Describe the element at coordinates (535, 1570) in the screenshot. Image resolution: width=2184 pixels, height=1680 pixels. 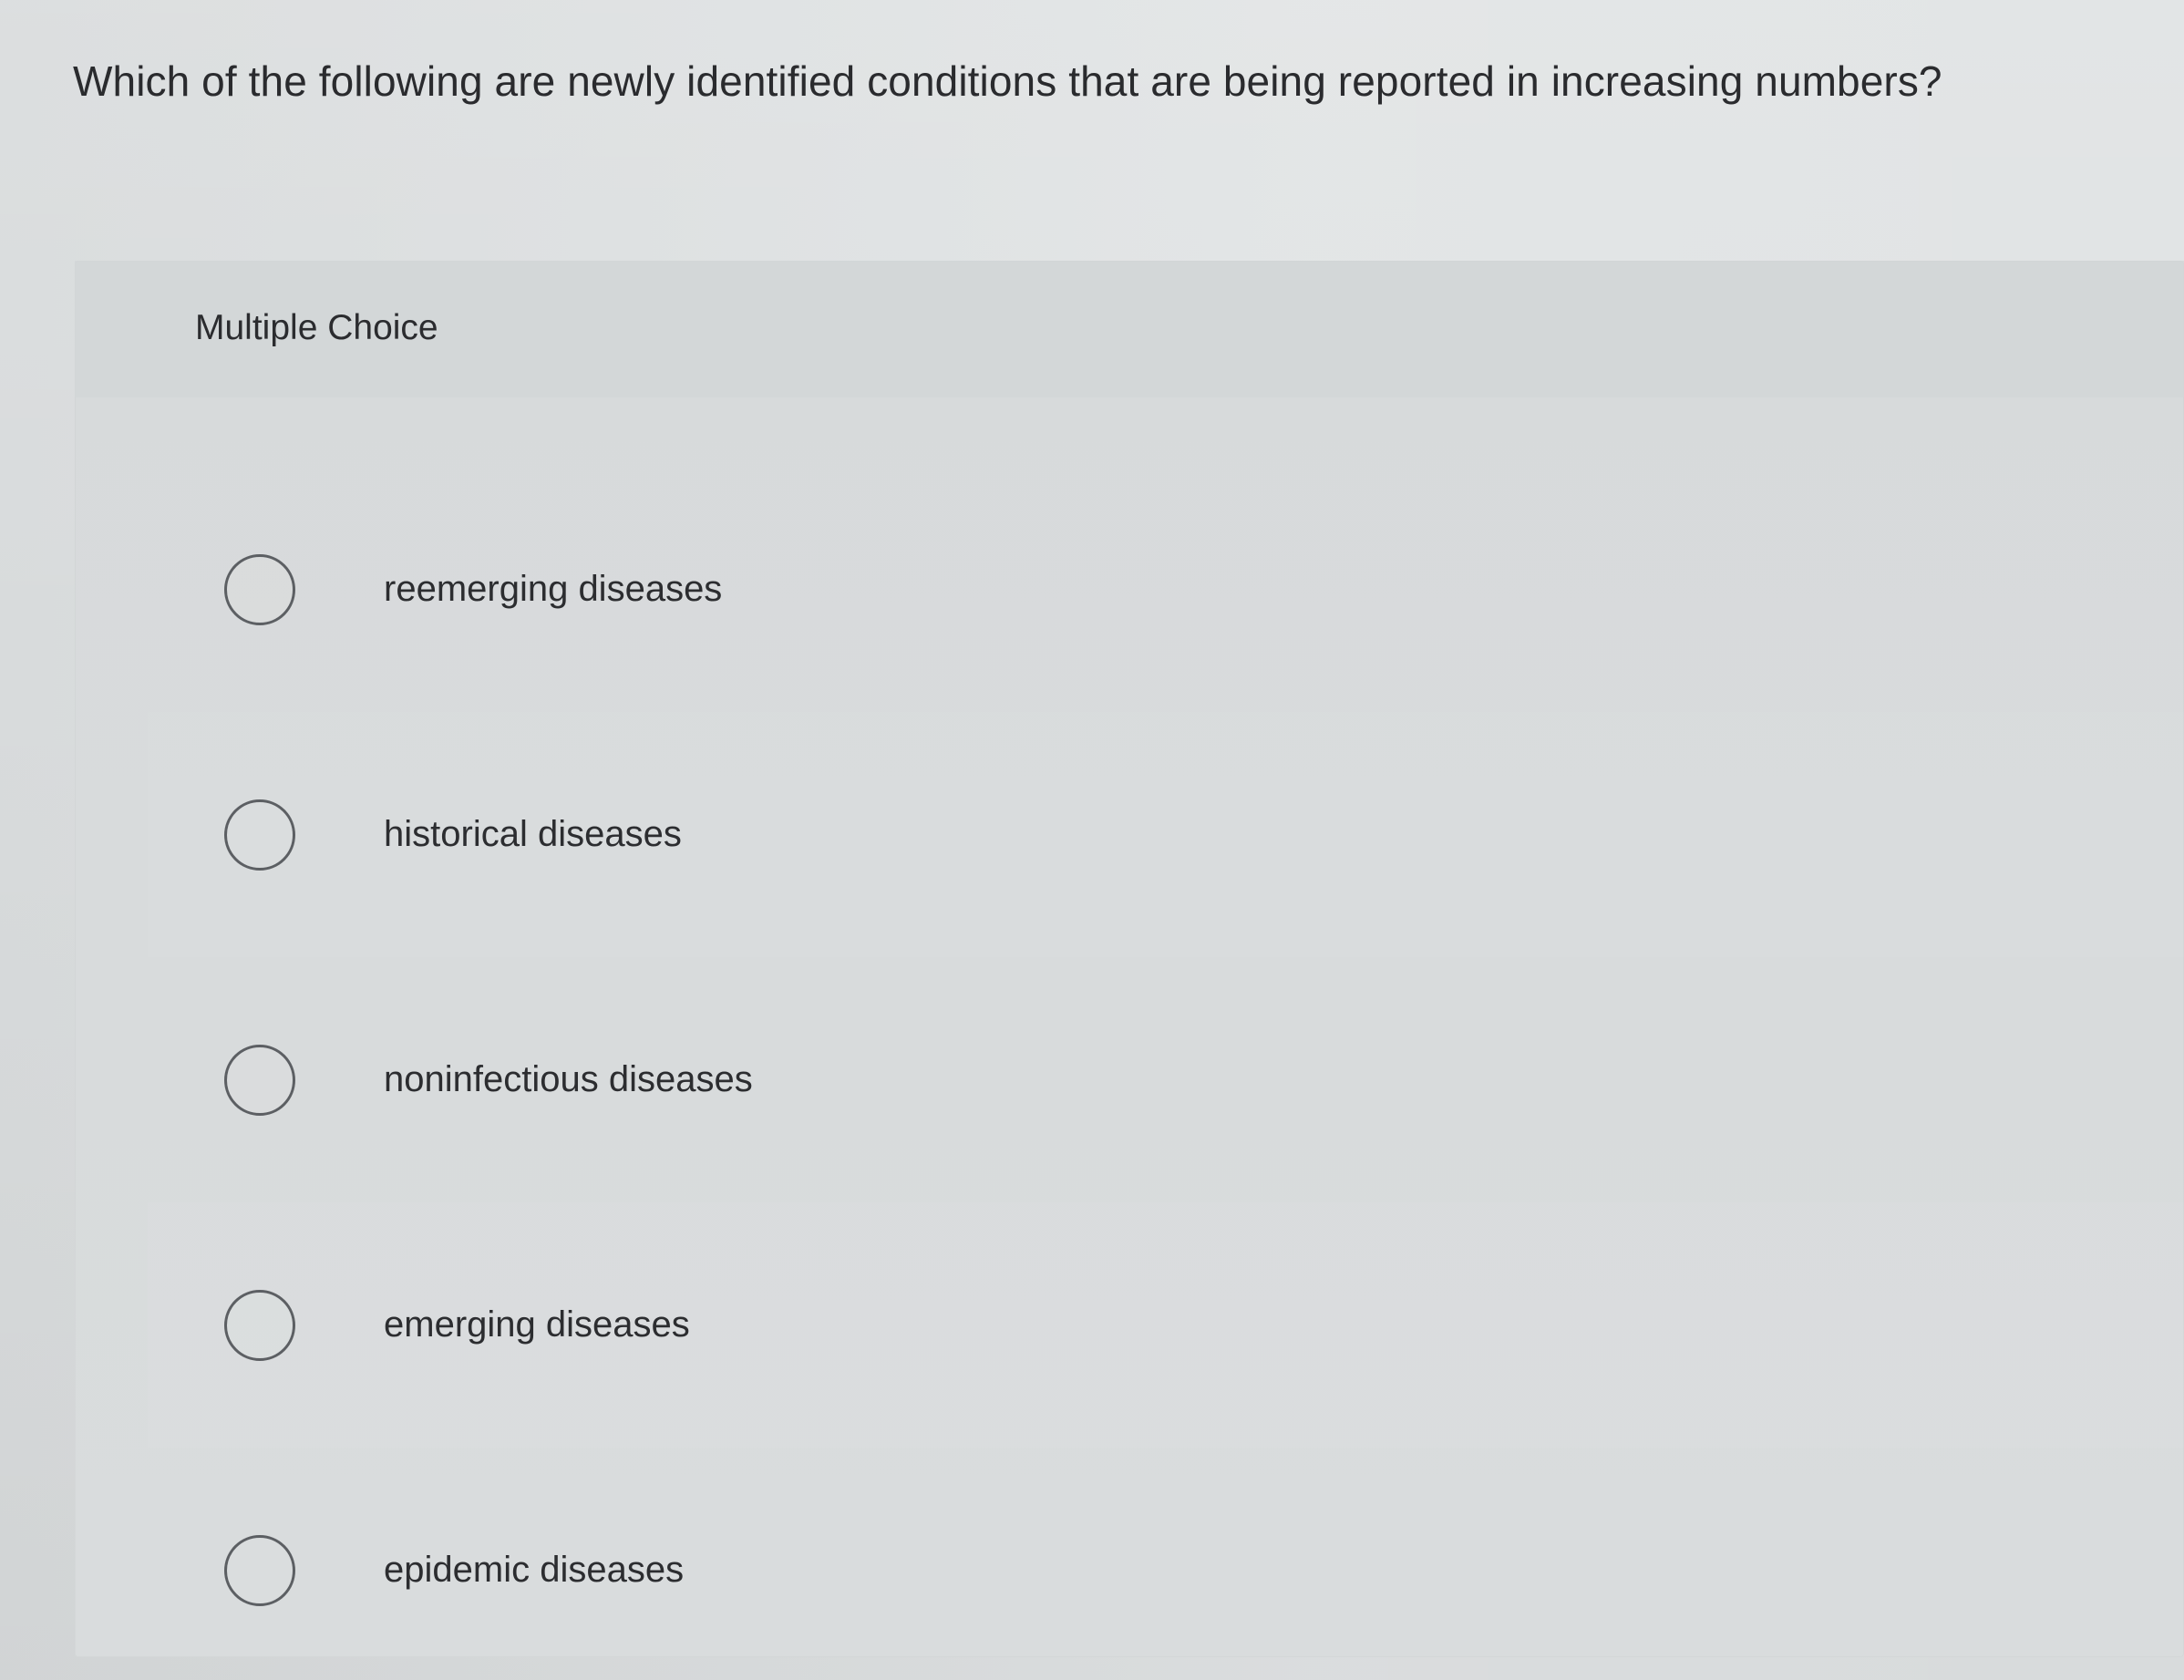
I see `answer-option-label: epidemic diseases` at that location.